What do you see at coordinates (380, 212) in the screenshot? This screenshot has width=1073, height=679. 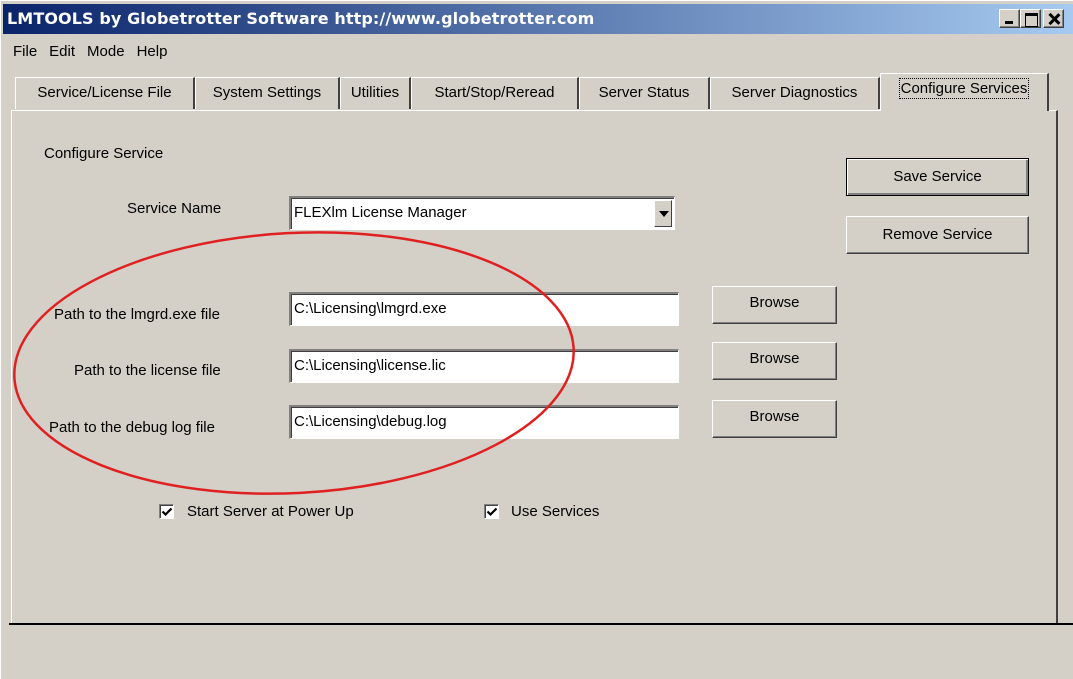 I see `service-name-value: FLEXlm License Manager` at bounding box center [380, 212].